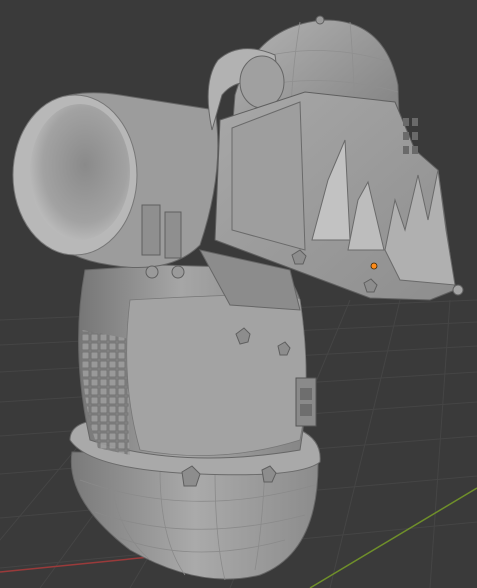 This screenshot has height=588, width=477. Describe the element at coordinates (80, 172) in the screenshot. I see `shoulder-pad-cavity` at that location.